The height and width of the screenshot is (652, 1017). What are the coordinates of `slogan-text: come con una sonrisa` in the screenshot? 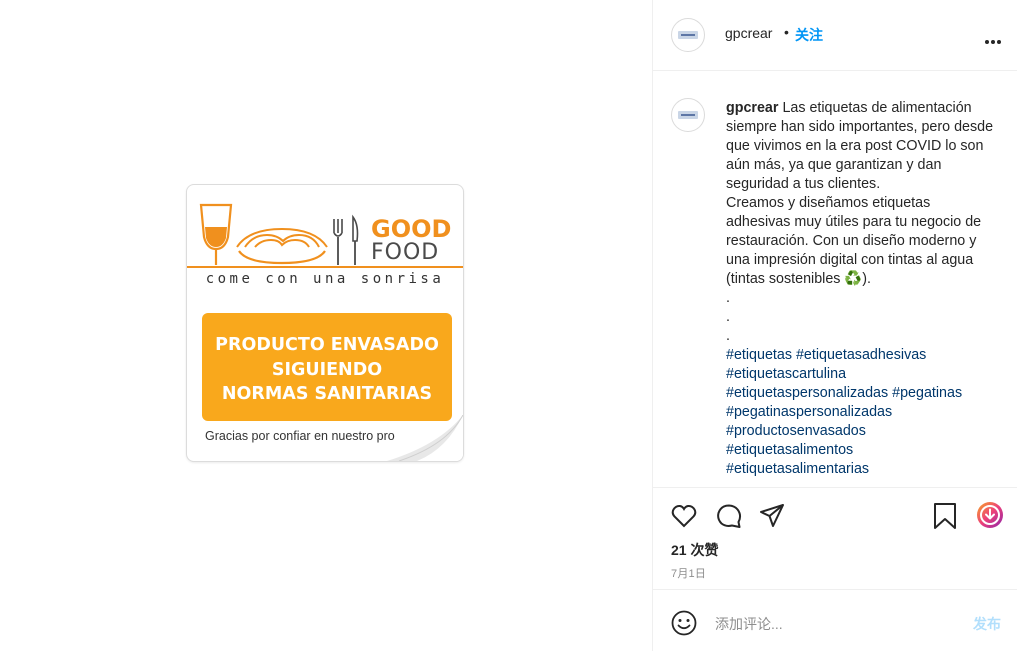 It's located at (325, 279).